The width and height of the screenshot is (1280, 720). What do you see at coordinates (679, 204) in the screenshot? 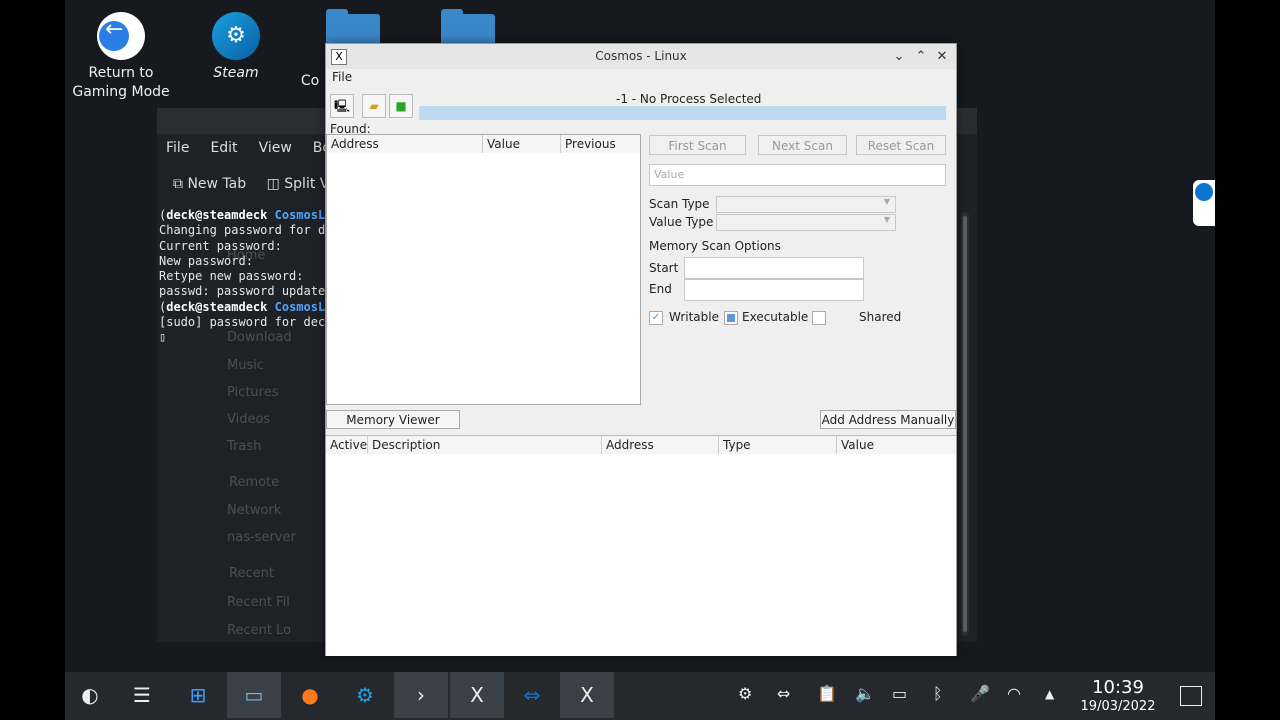
I see `scan-type-label: Scan Type` at bounding box center [679, 204].